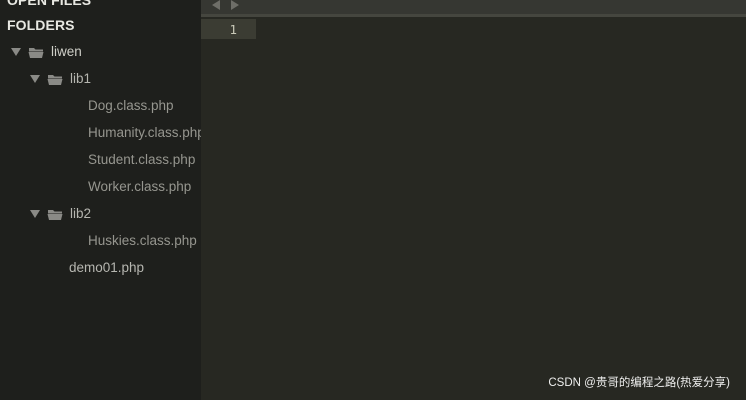 Image resolution: width=746 pixels, height=400 pixels. Describe the element at coordinates (473, 8) in the screenshot. I see `tab-bar` at that location.